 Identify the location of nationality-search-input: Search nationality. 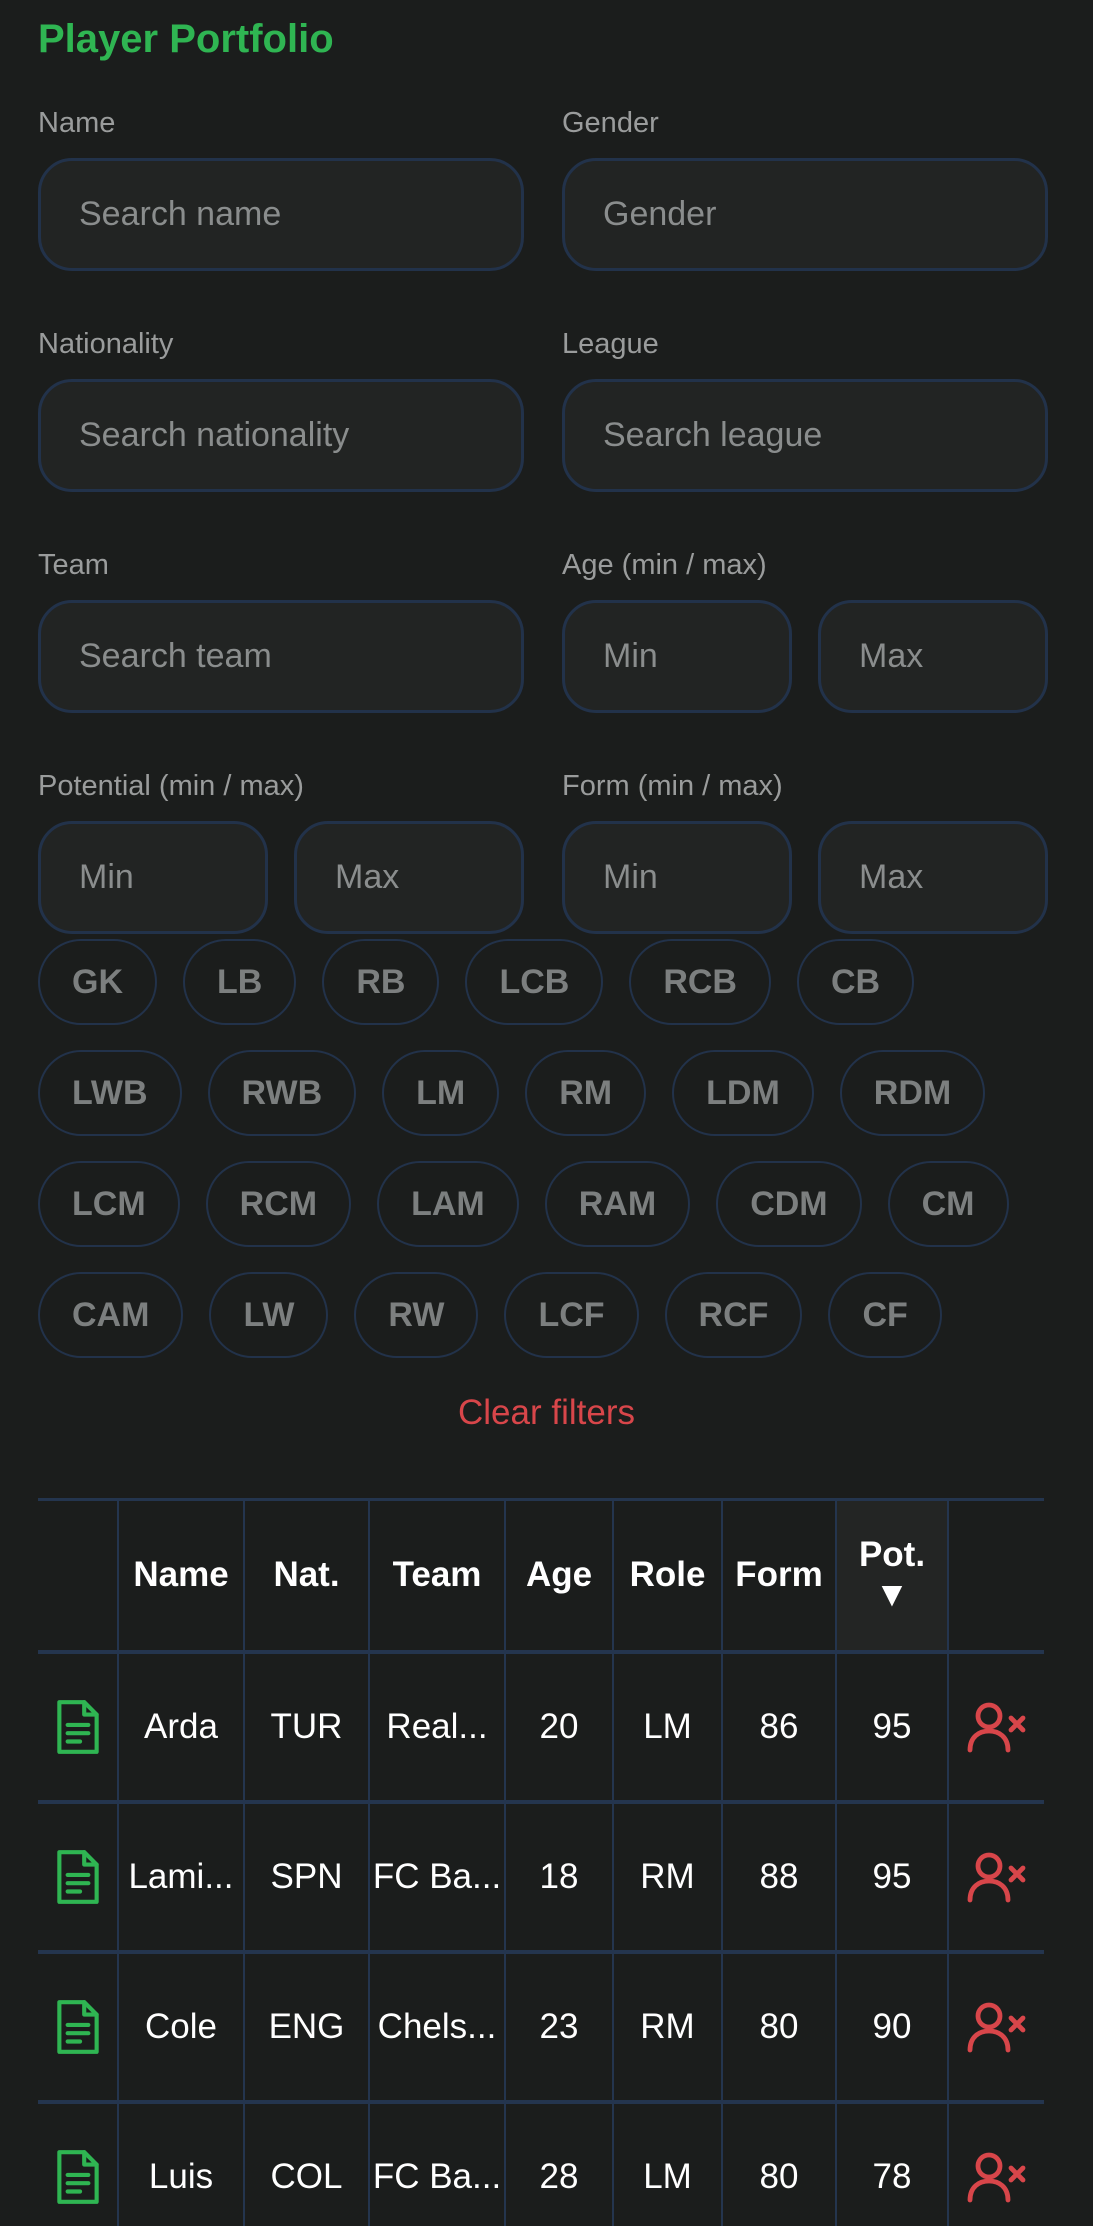
(281, 435).